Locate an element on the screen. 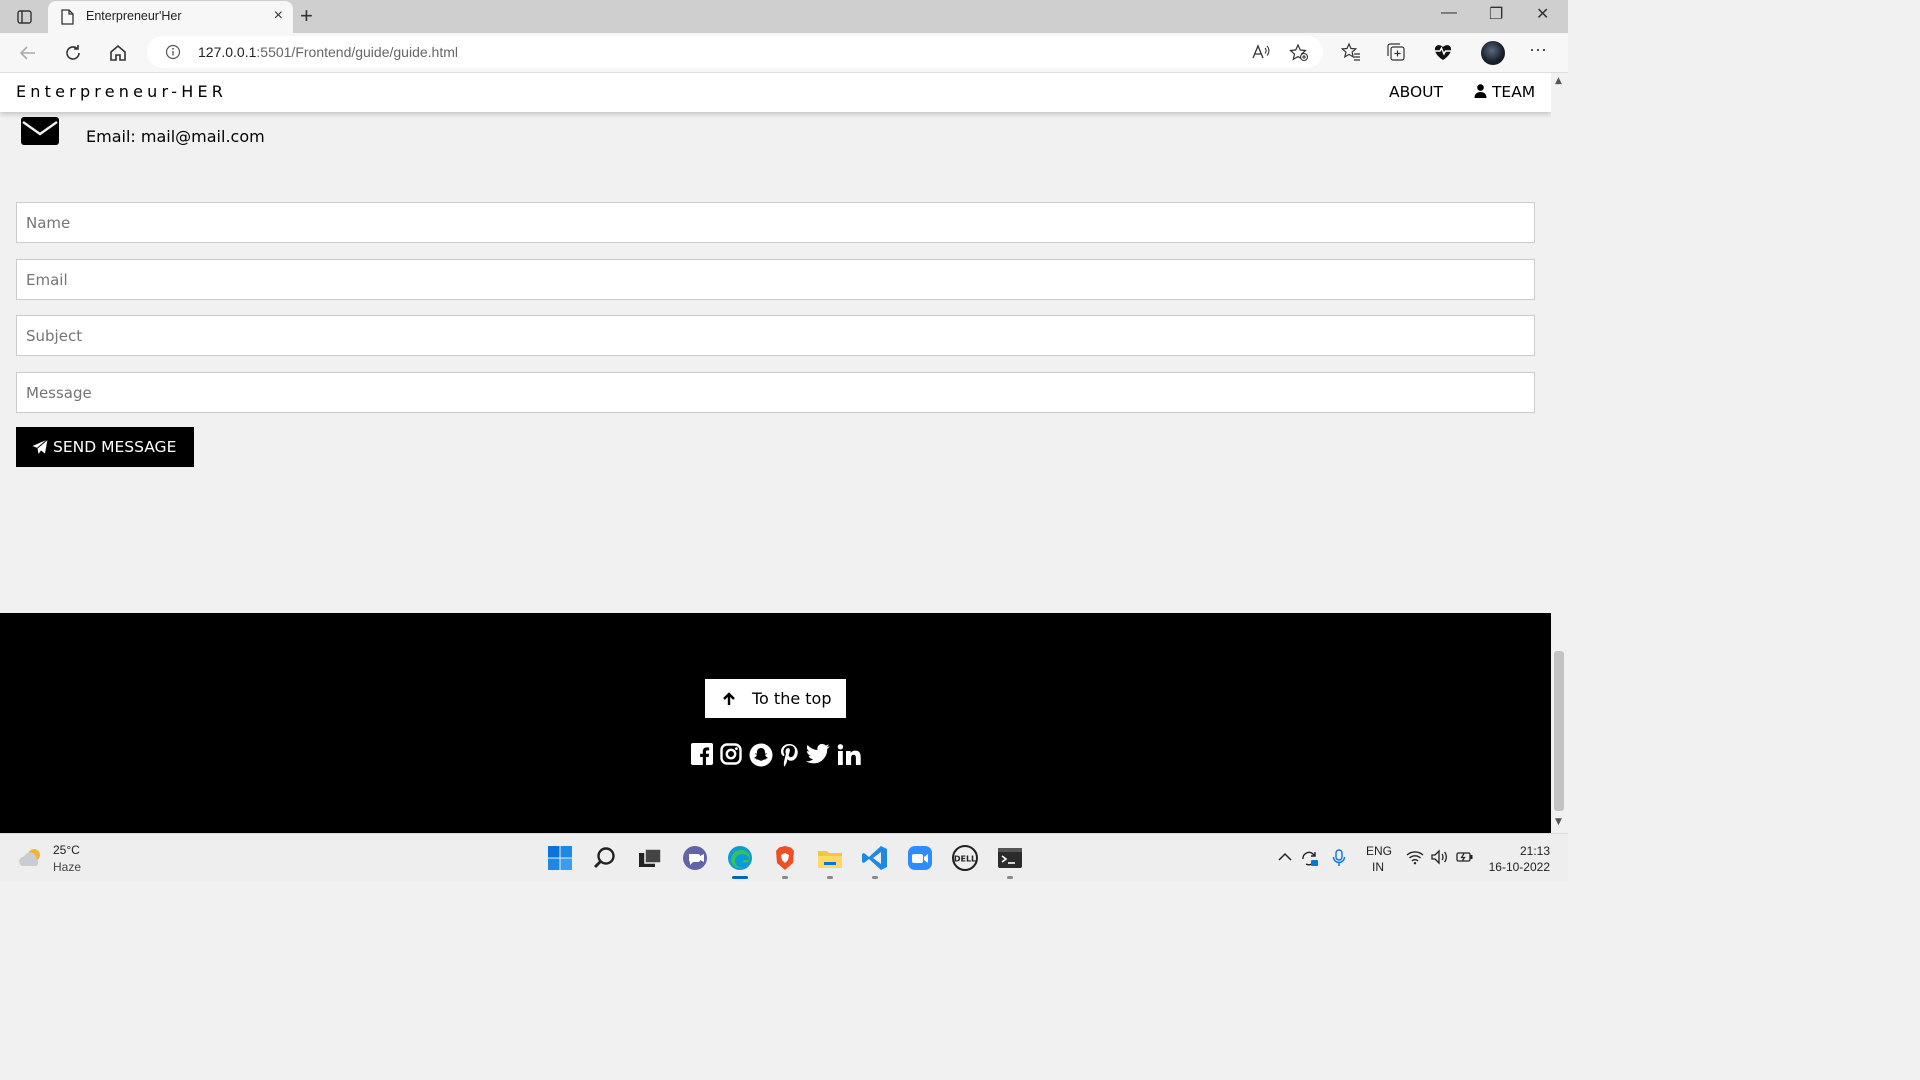 Image resolution: width=1920 pixels, height=1080 pixels. brave-browser-icon is located at coordinates (785, 858).